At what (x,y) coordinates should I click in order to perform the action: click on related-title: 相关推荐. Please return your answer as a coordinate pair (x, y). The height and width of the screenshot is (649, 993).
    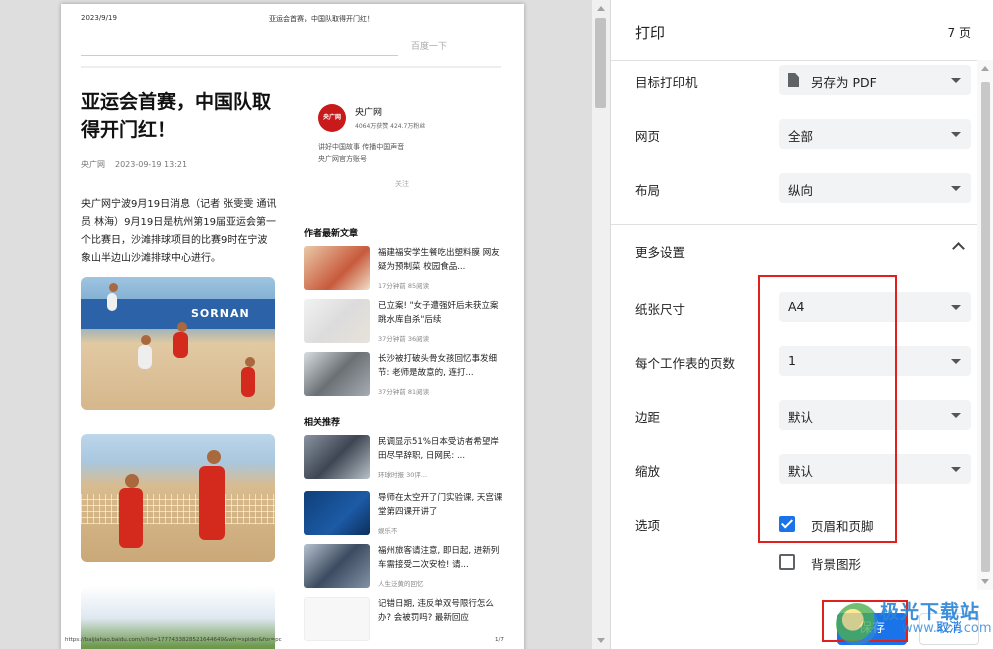
    Looking at the image, I should click on (322, 423).